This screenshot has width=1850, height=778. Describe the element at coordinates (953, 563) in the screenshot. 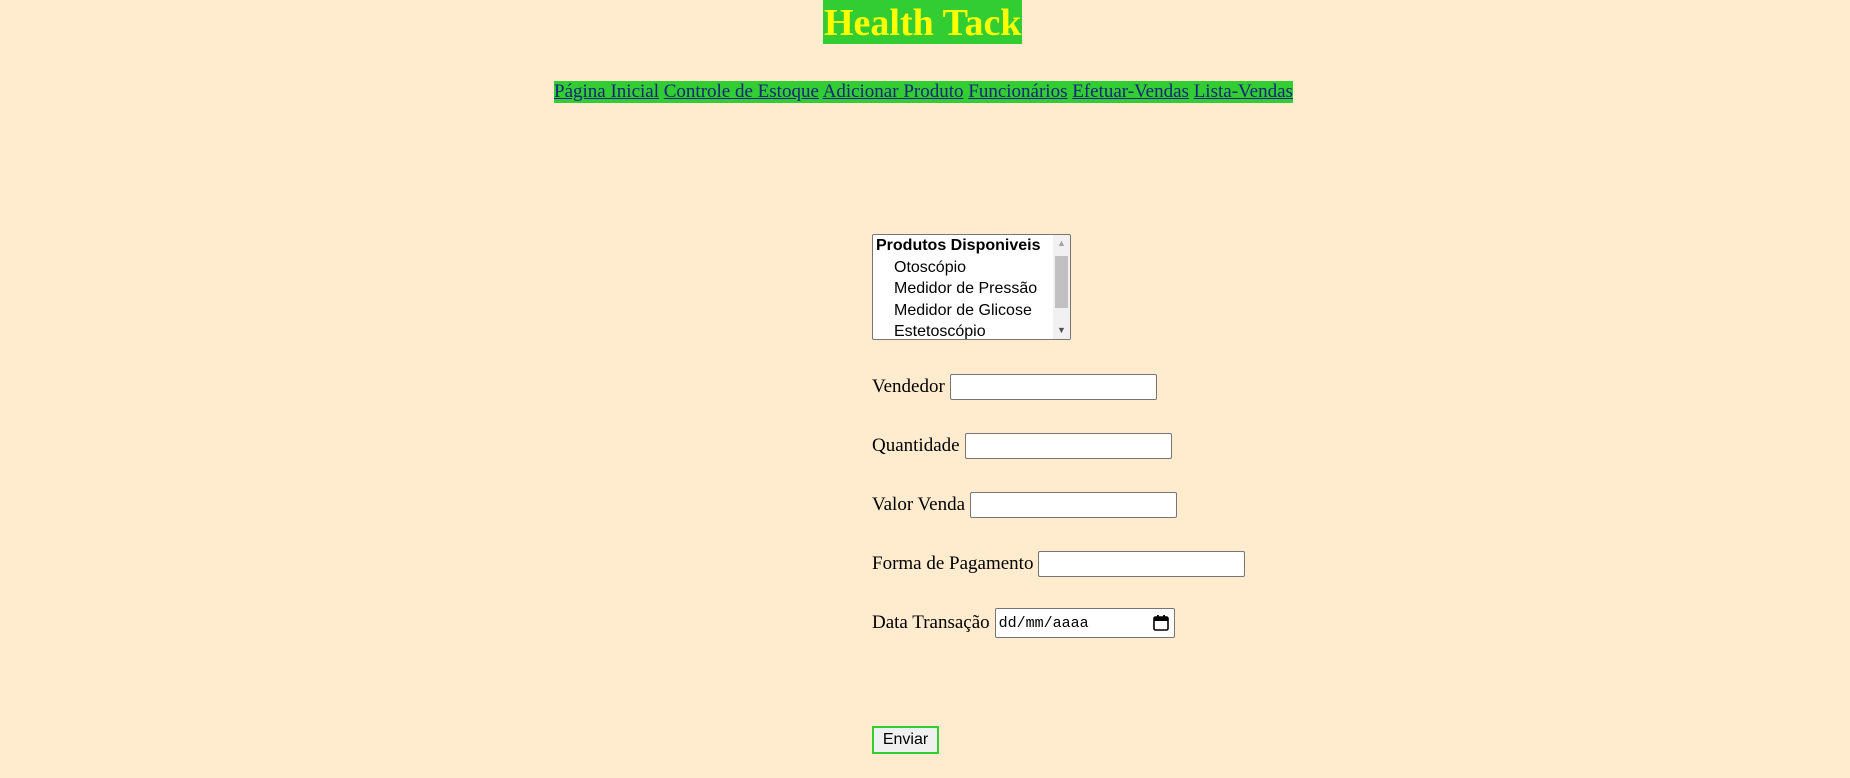

I see `forma-pagamento-label: Forma de Pagamento` at that location.